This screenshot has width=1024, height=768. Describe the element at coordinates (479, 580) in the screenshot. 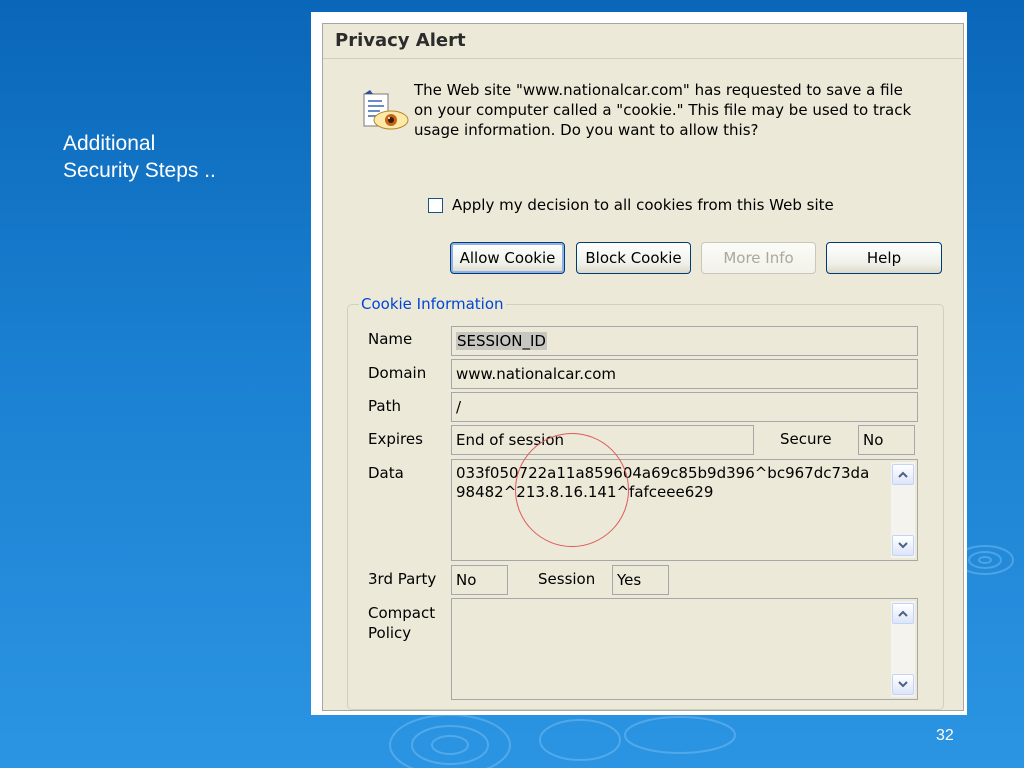

I see `third-party-field: No` at that location.